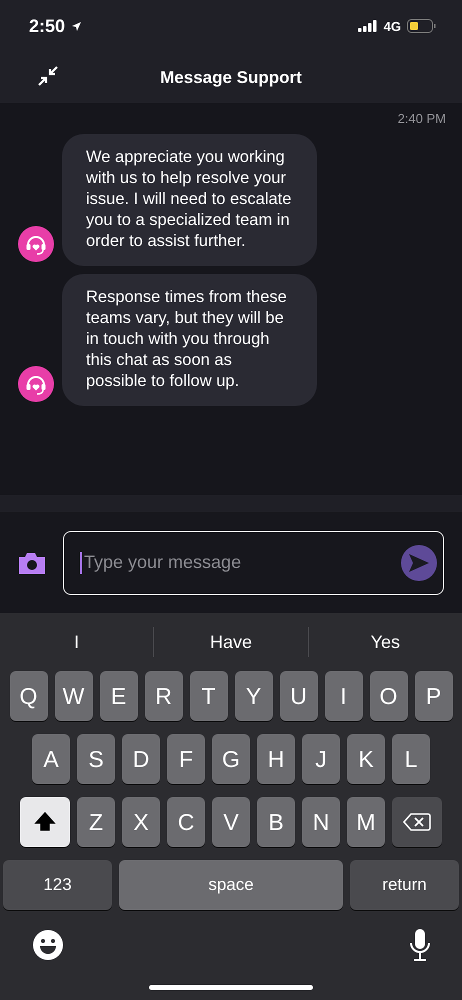  What do you see at coordinates (48, 76) in the screenshot?
I see `collapse-icon` at bounding box center [48, 76].